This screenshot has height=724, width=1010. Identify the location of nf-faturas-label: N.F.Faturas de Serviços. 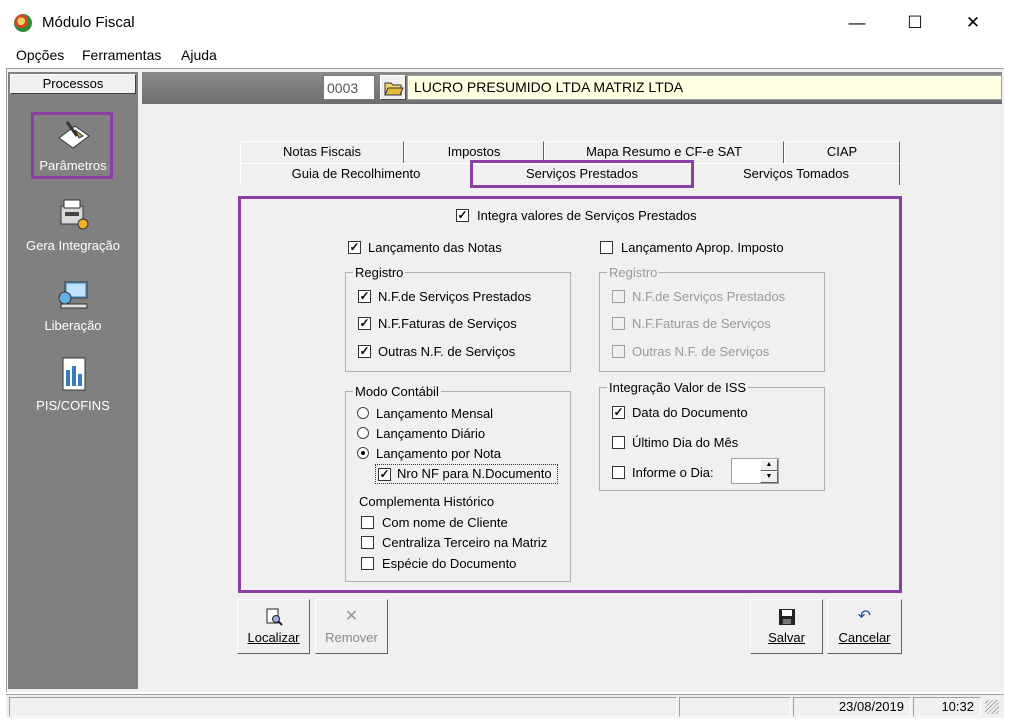
(447, 323).